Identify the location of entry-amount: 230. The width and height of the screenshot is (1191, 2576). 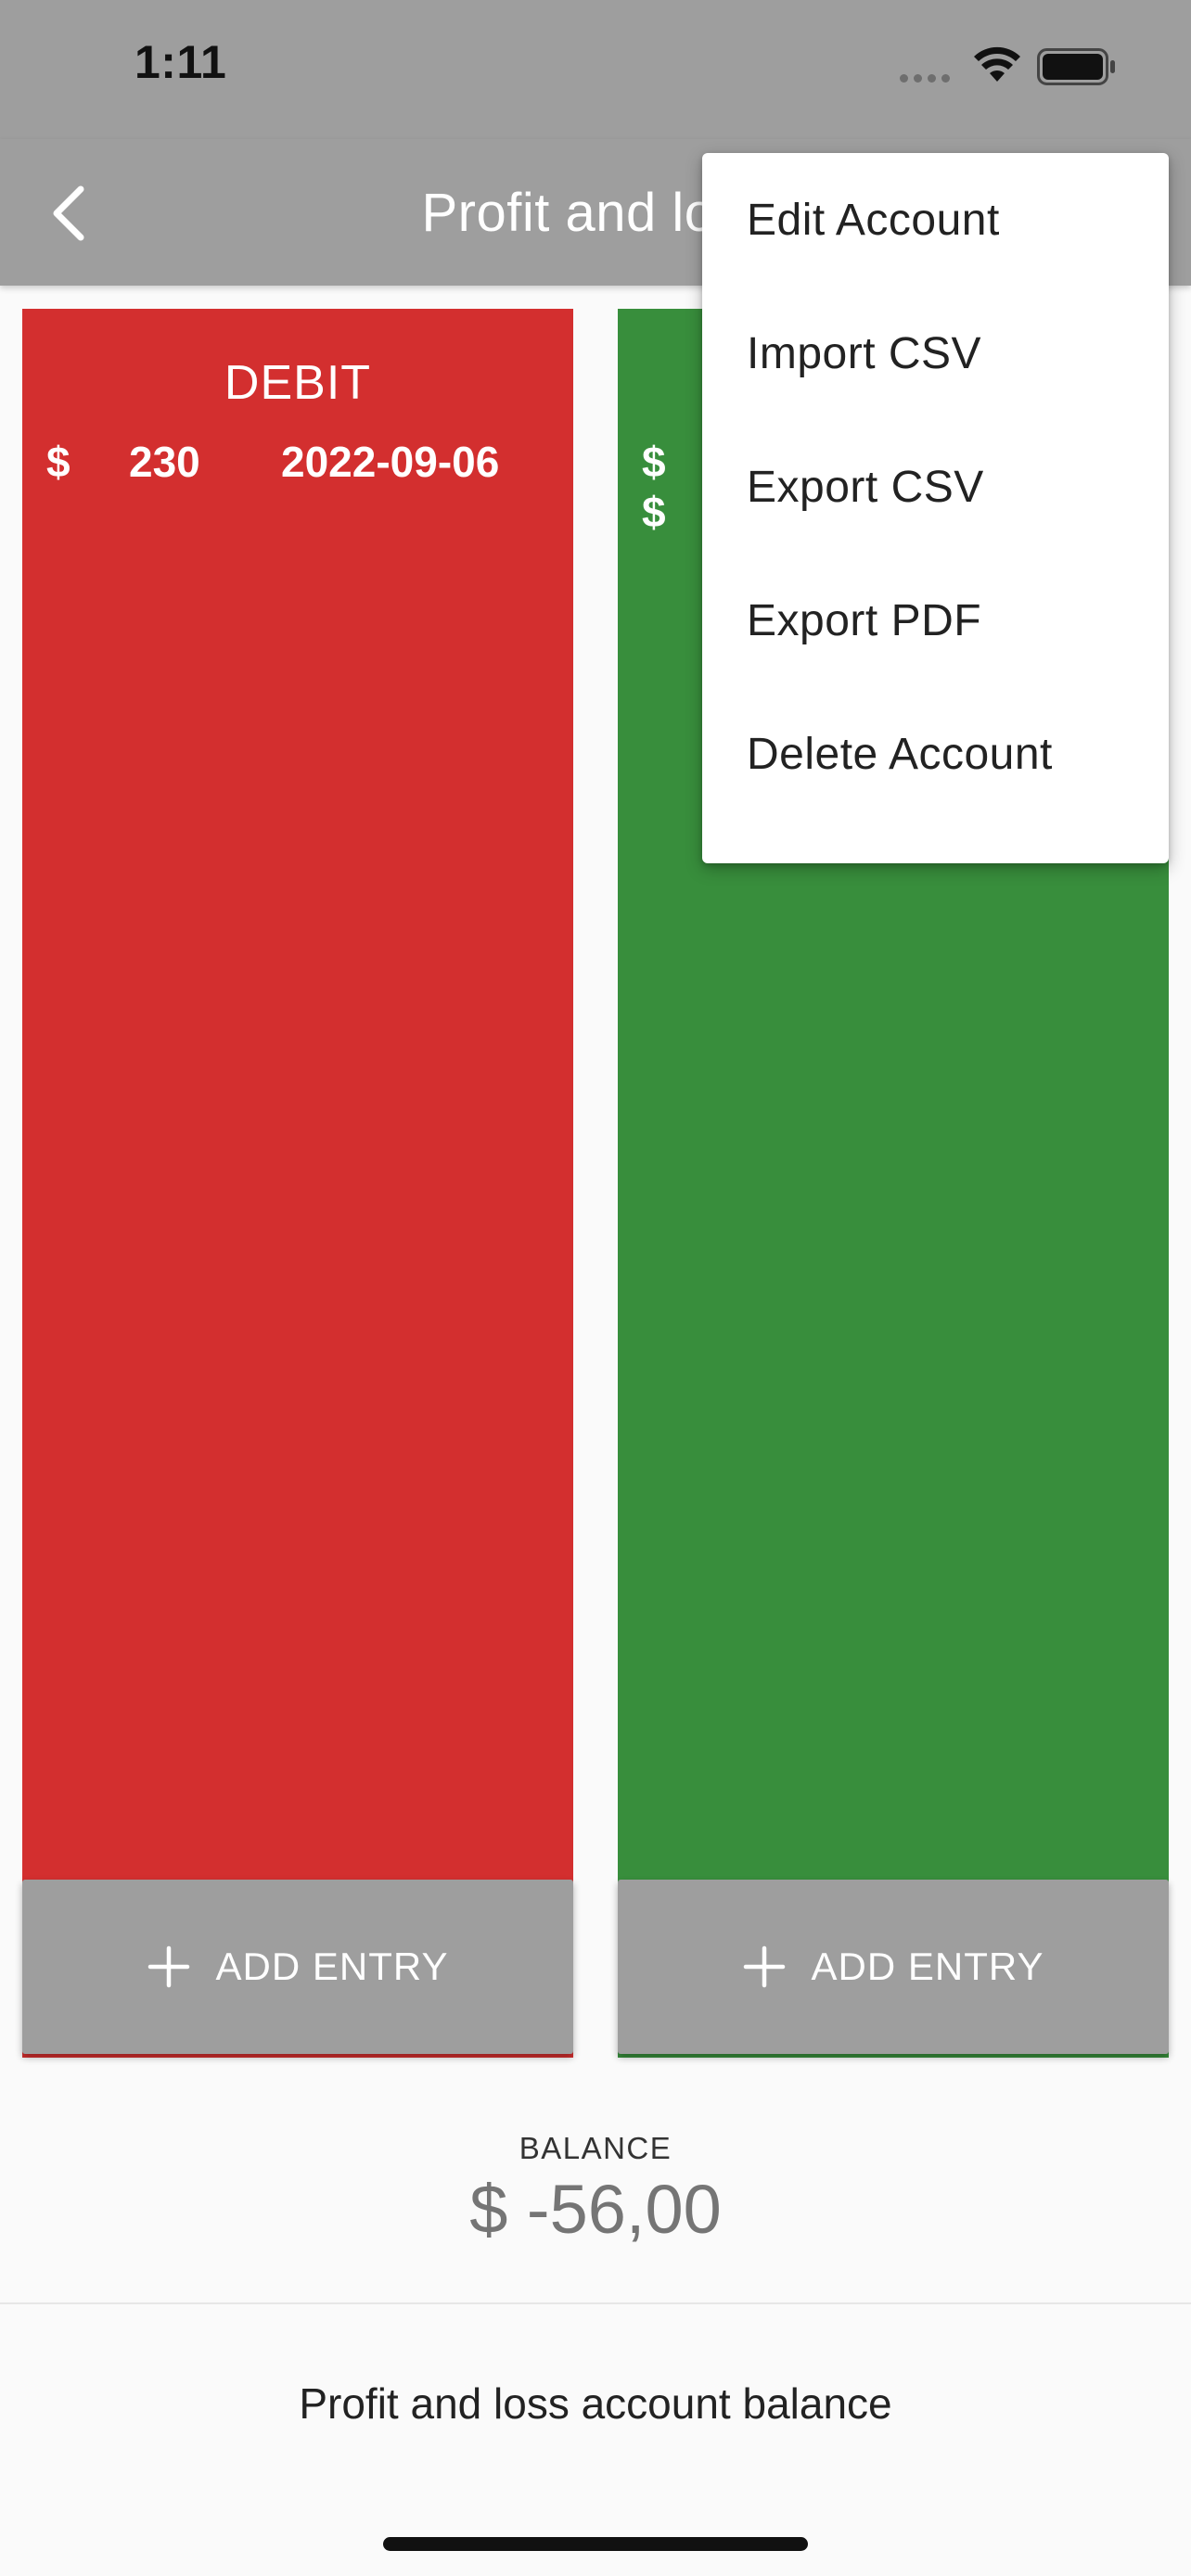
(164, 462).